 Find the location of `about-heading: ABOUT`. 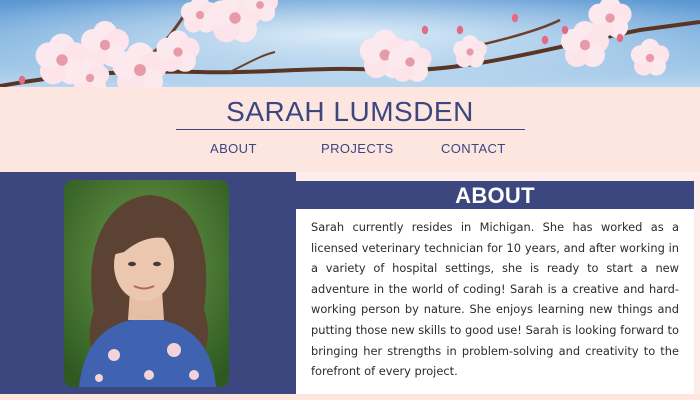

about-heading: ABOUT is located at coordinates (495, 195).